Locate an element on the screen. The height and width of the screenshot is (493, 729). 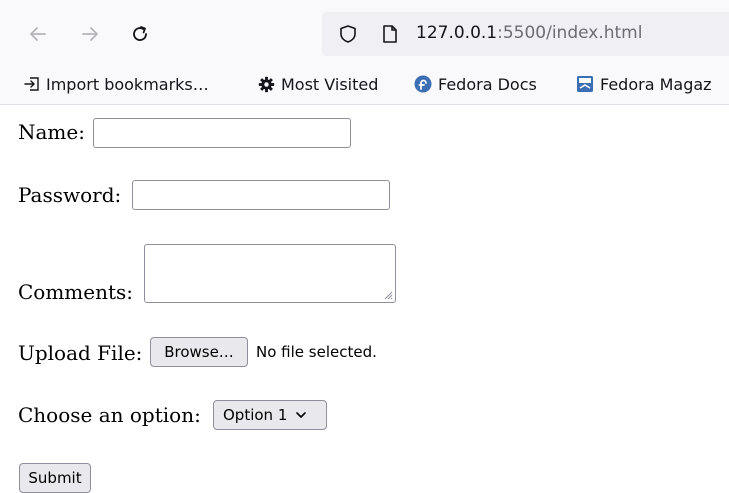
option-select: Option 1 is located at coordinates (270, 415).